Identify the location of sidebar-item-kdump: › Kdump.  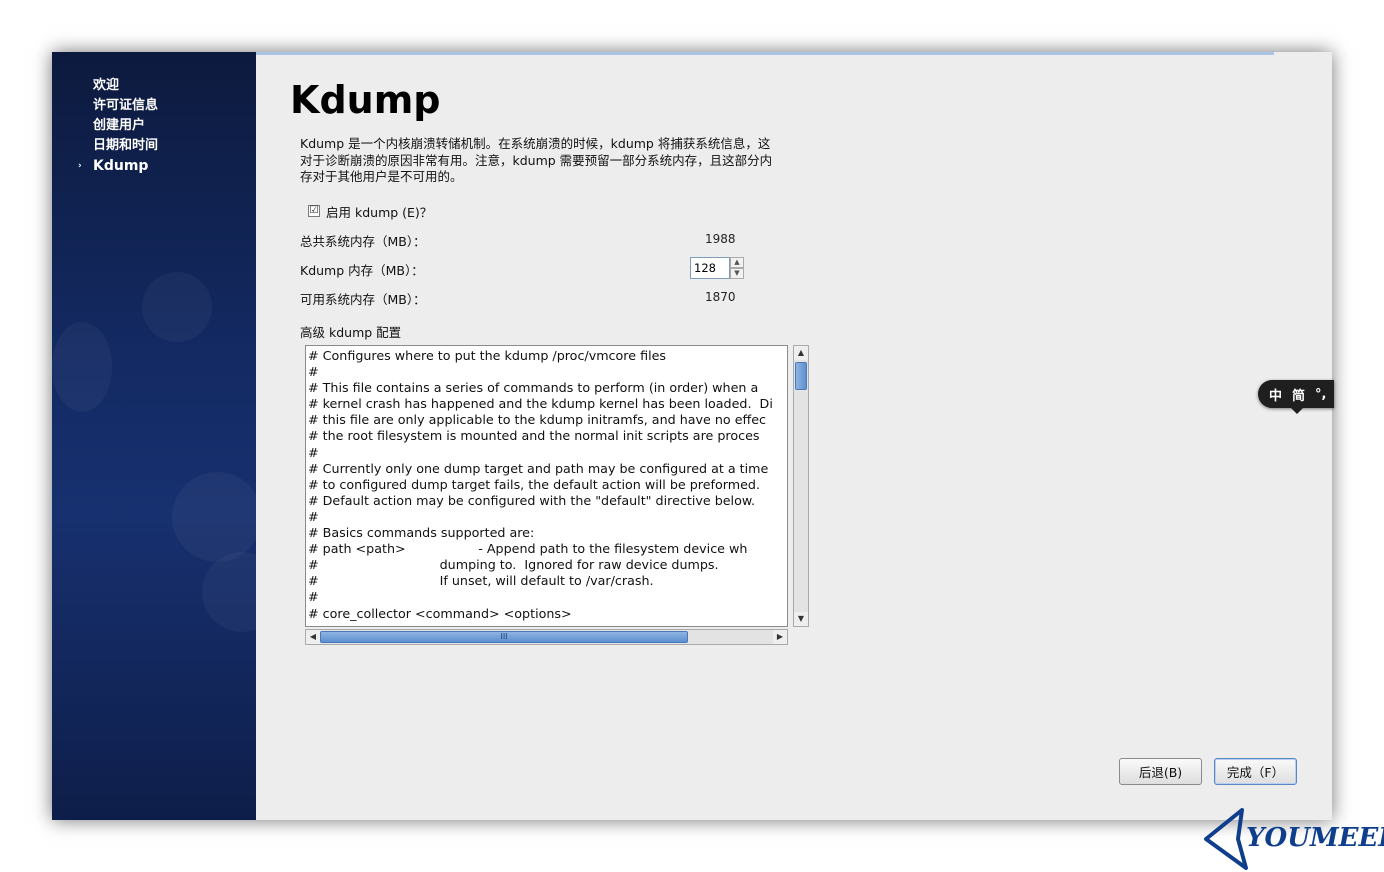
(113, 166).